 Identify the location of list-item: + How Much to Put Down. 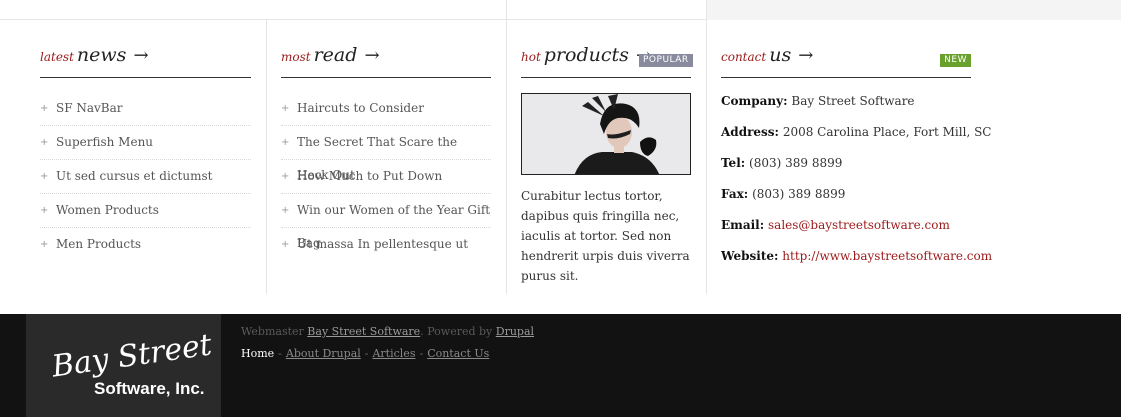
(386, 177).